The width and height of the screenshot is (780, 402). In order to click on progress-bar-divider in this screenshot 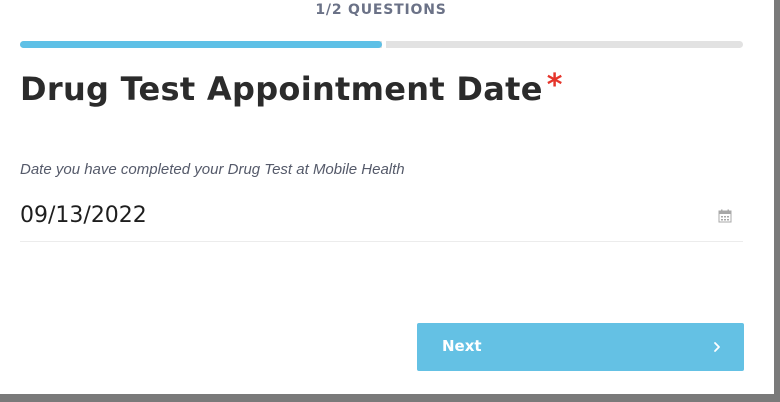, I will do `click(384, 44)`.